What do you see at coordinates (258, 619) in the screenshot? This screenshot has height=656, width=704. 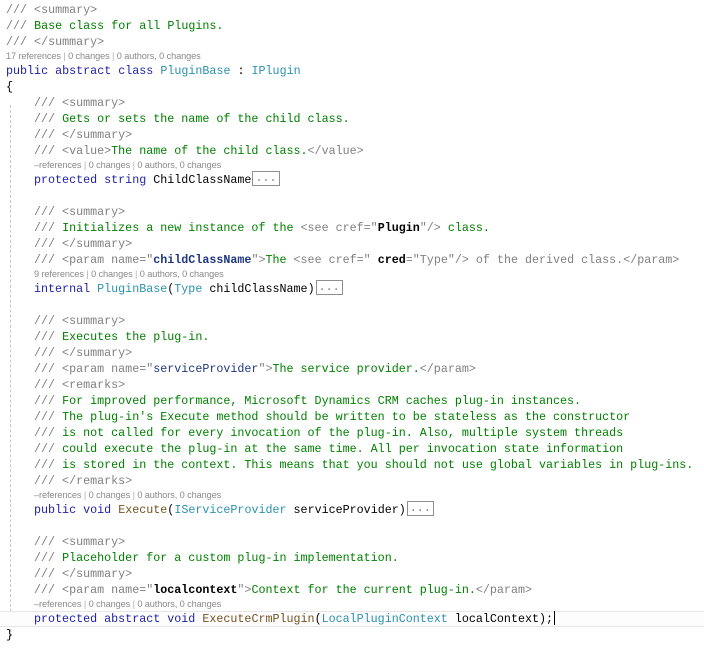 I see `method-name: ExecuteCrmPlugin` at bounding box center [258, 619].